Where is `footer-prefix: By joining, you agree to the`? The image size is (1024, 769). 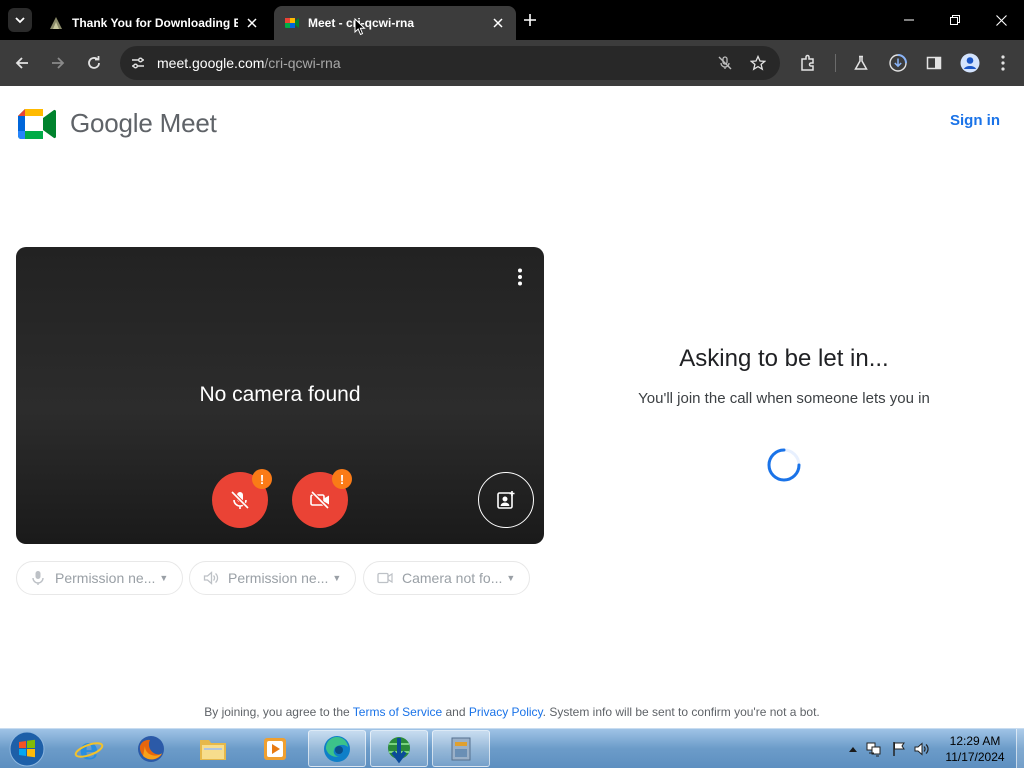 footer-prefix: By joining, you agree to the is located at coordinates (277, 712).